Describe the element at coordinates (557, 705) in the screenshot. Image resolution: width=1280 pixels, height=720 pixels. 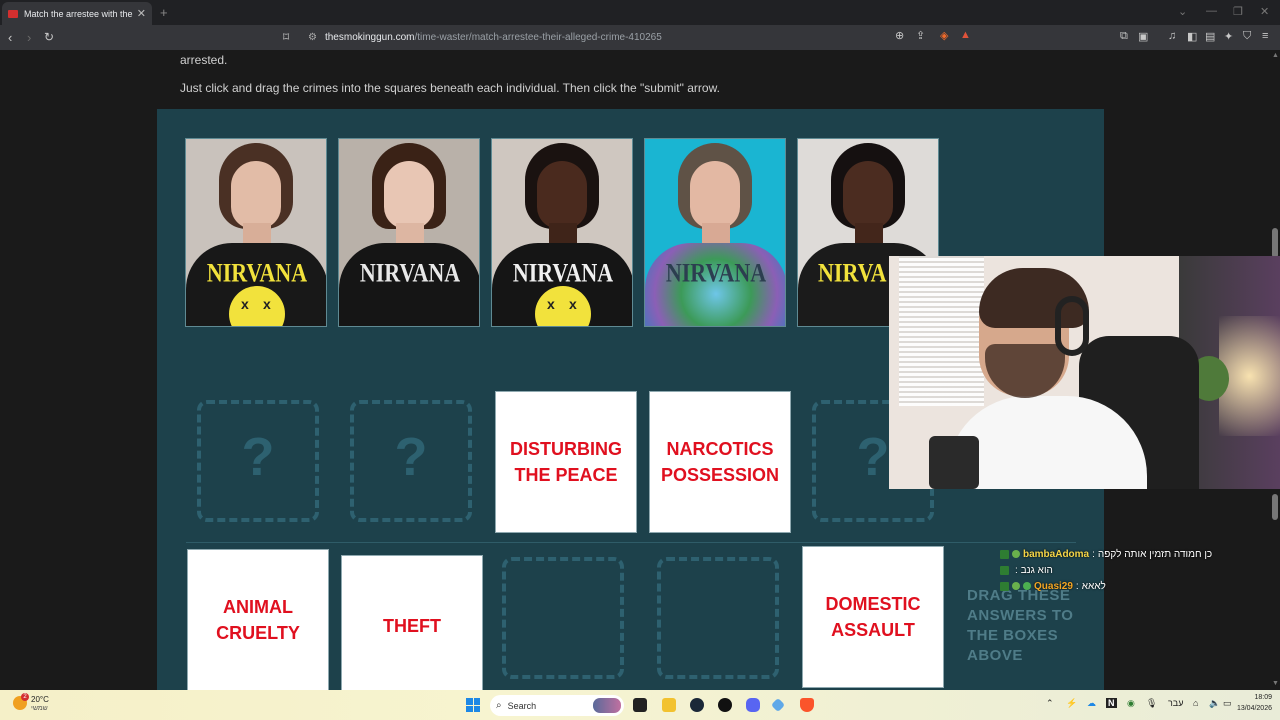
I see `taskbar-search: ⌕ Search` at that location.